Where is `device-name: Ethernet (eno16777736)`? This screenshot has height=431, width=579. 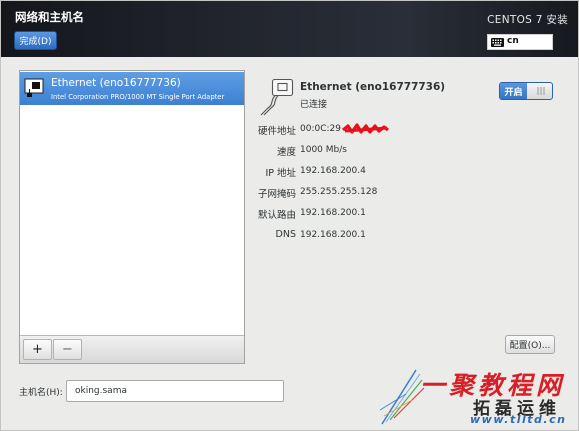 device-name: Ethernet (eno16777736) is located at coordinates (116, 83).